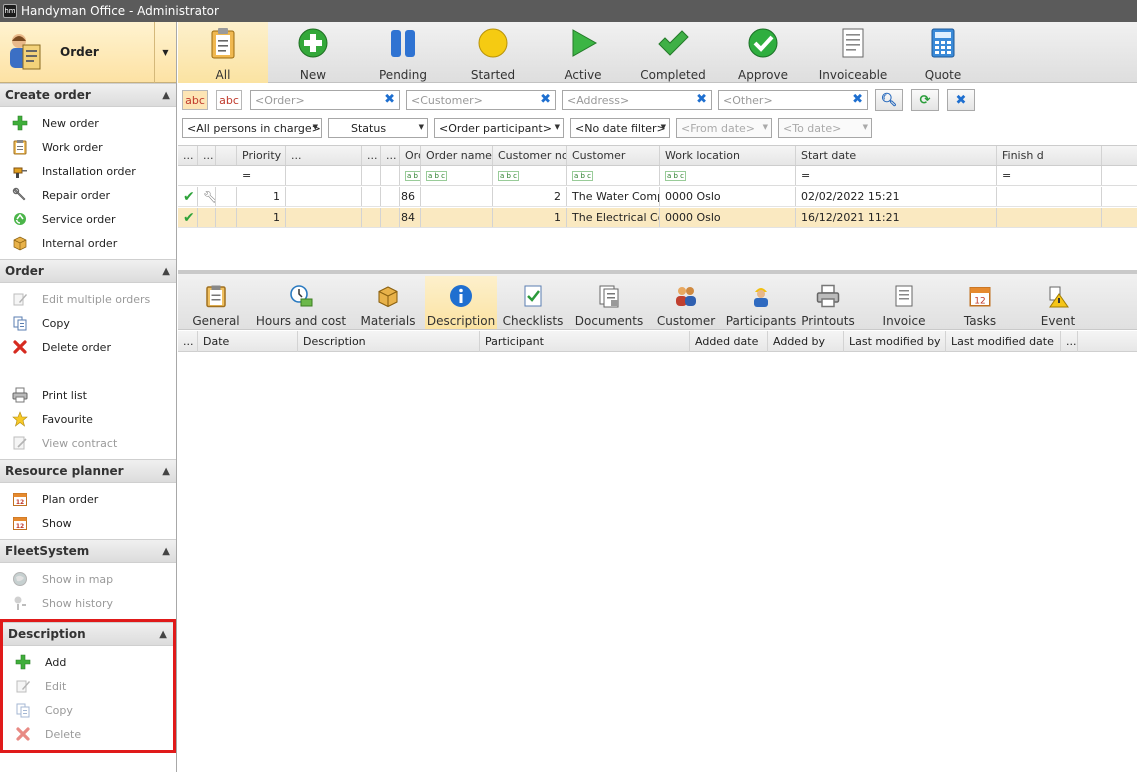 Image resolution: width=1137 pixels, height=772 pixels. Describe the element at coordinates (728, 155) in the screenshot. I see `column-header: Work location` at that location.